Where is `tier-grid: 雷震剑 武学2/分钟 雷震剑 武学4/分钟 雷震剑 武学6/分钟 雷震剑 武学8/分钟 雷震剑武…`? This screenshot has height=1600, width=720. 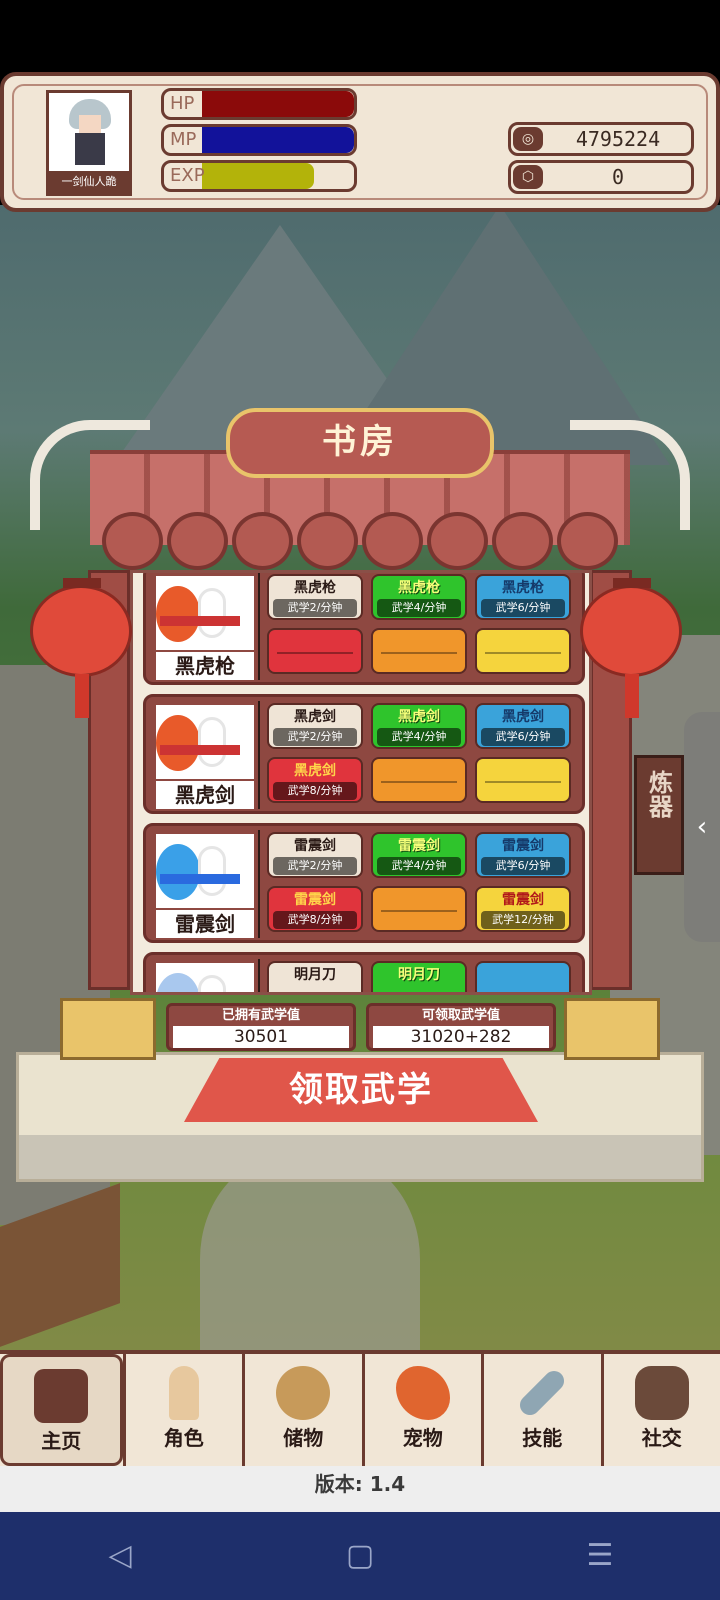 tier-grid: 雷震剑 武学2/分钟 雷震剑 武学4/分钟 雷震剑 武学6/分钟 雷震剑 武学8/分钟 雷震剑武… is located at coordinates (419, 882).